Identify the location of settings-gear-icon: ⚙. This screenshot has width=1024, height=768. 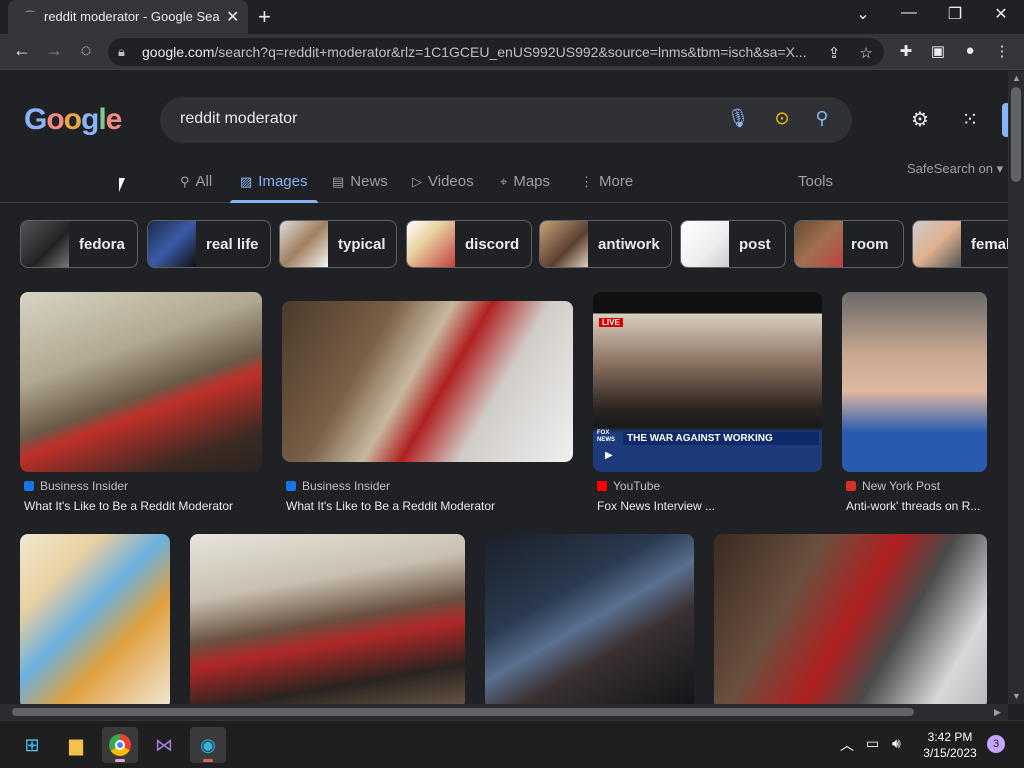
(920, 119).